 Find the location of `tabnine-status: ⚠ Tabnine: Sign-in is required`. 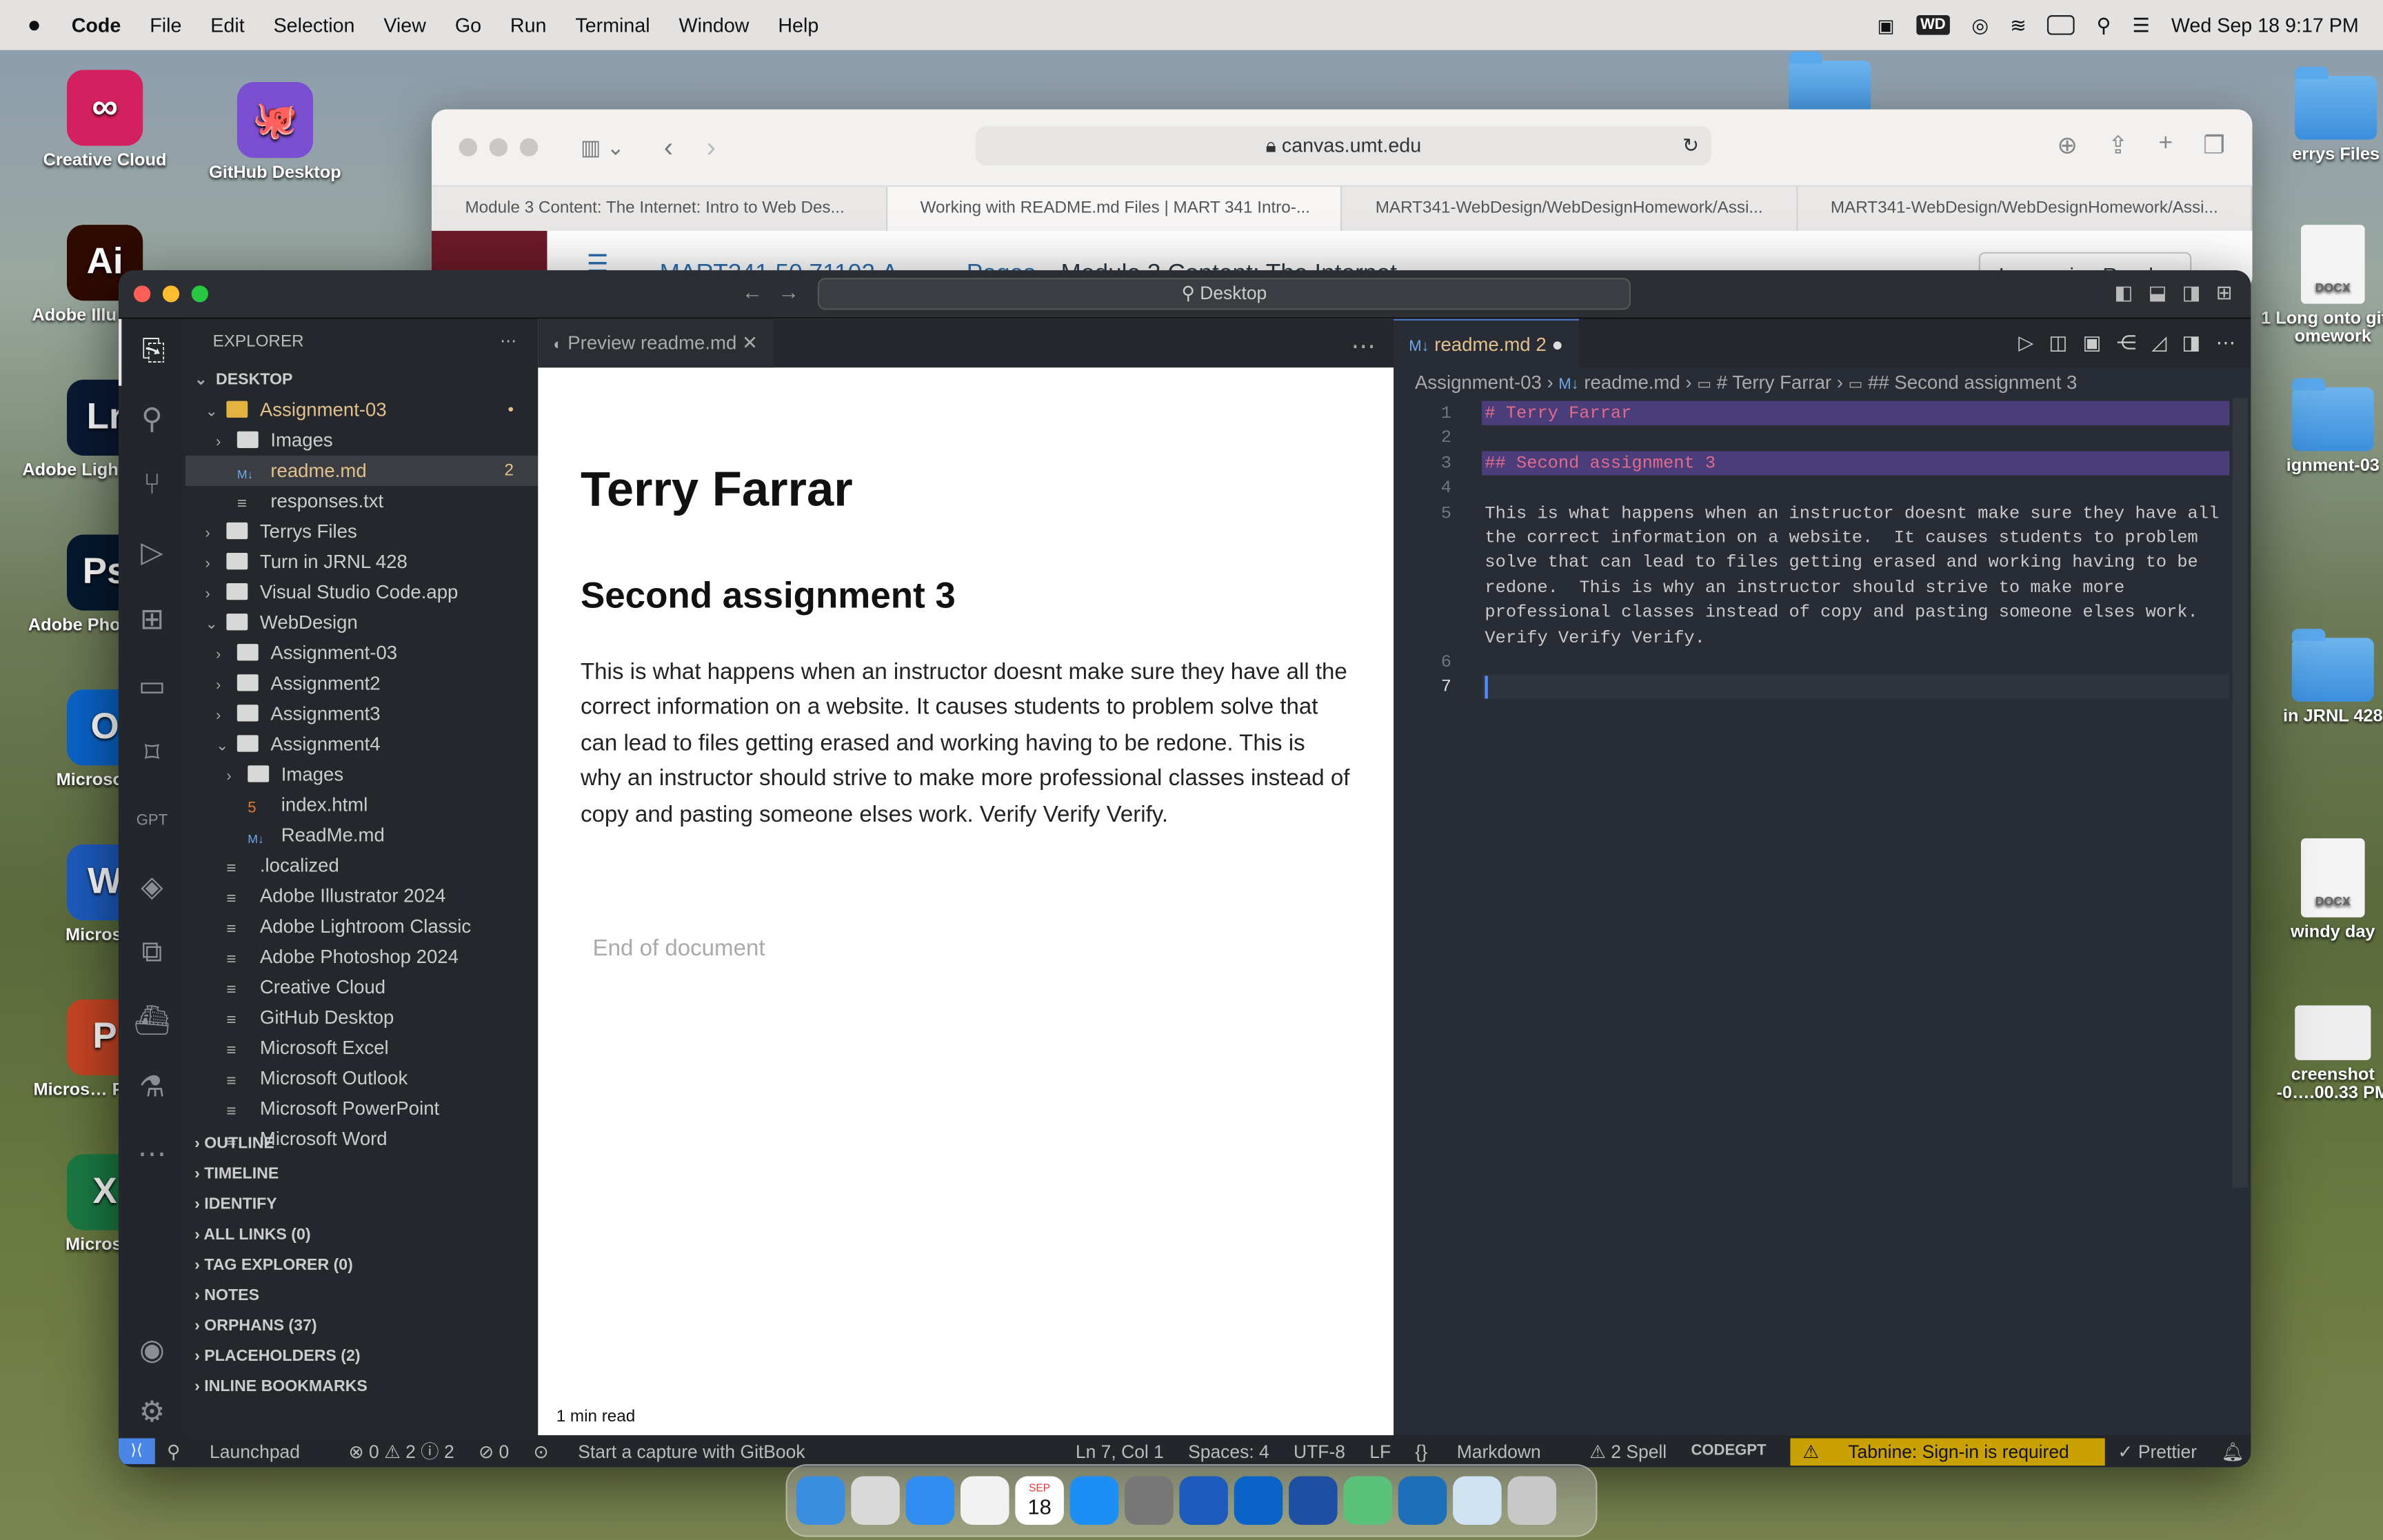

tabnine-status: ⚠ Tabnine: Sign-in is required is located at coordinates (1948, 1451).